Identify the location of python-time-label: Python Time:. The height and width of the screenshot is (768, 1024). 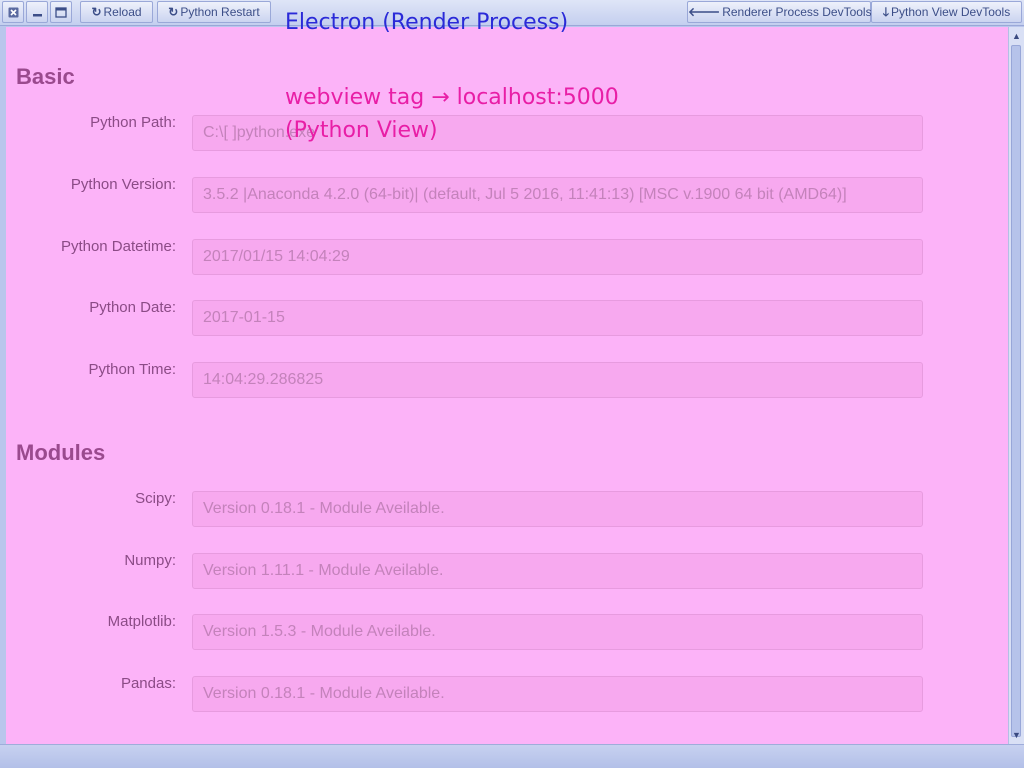
(132, 369).